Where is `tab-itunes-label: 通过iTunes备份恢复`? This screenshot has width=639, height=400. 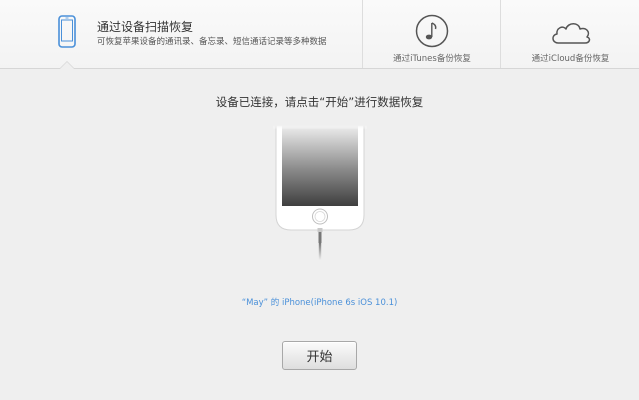
tab-itunes-label: 通过iTunes备份恢复 is located at coordinates (432, 59).